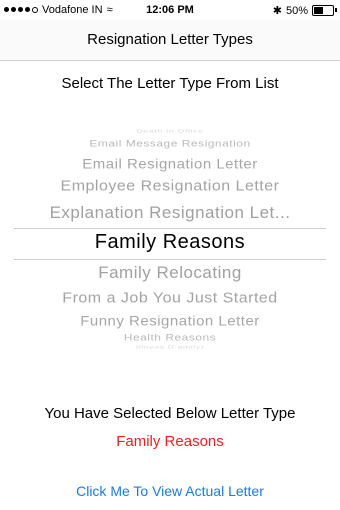  Describe the element at coordinates (170, 259) in the screenshot. I see `picker-selection-line-bottom` at that location.